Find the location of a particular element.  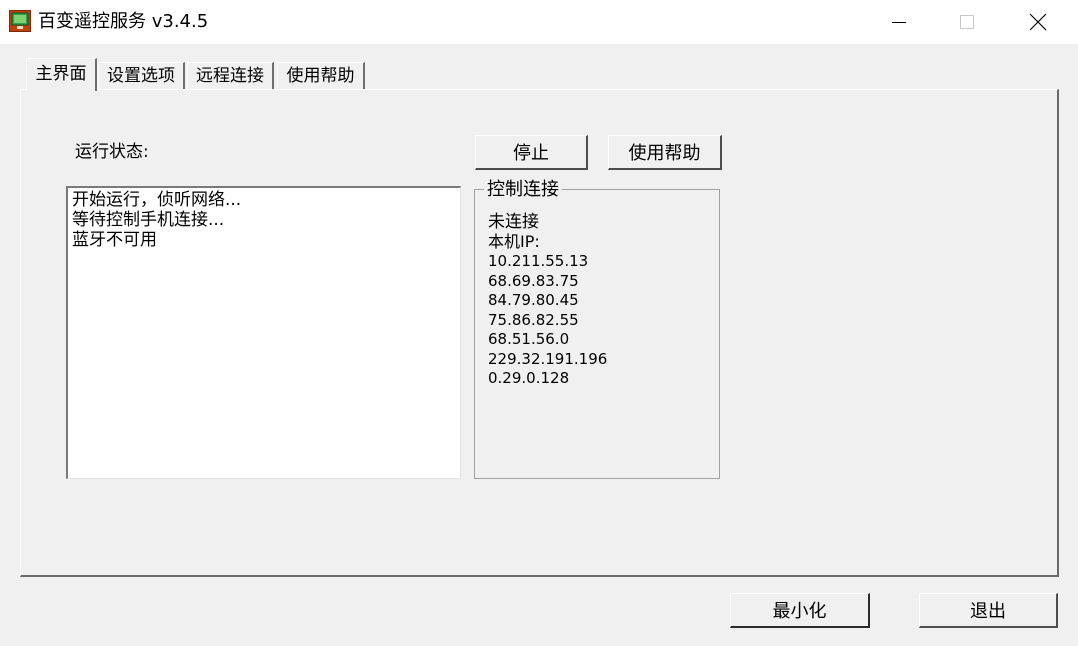

close-icon is located at coordinates (1038, 22).